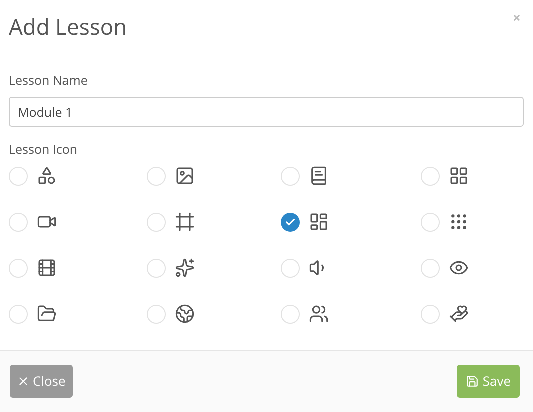  What do you see at coordinates (41, 381) in the screenshot?
I see `close-button: Close` at bounding box center [41, 381].